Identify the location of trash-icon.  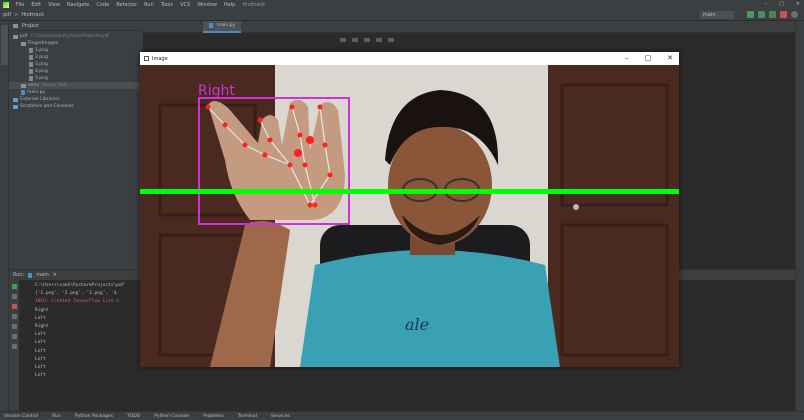
(14, 346).